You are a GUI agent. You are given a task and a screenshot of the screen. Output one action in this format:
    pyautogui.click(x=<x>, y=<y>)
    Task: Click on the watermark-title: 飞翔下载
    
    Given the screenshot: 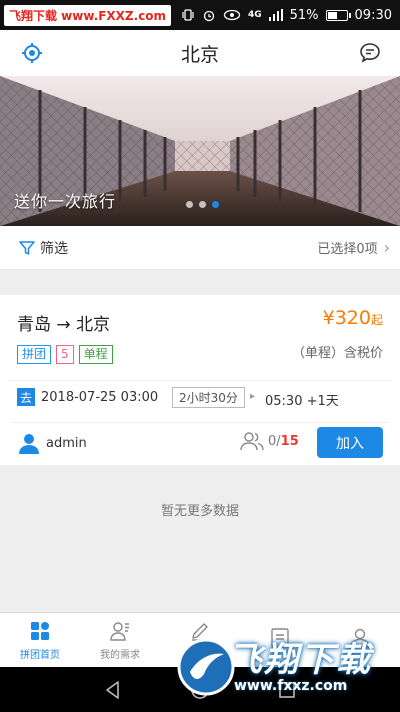 What is the action you would take?
    pyautogui.click(x=300, y=660)
    